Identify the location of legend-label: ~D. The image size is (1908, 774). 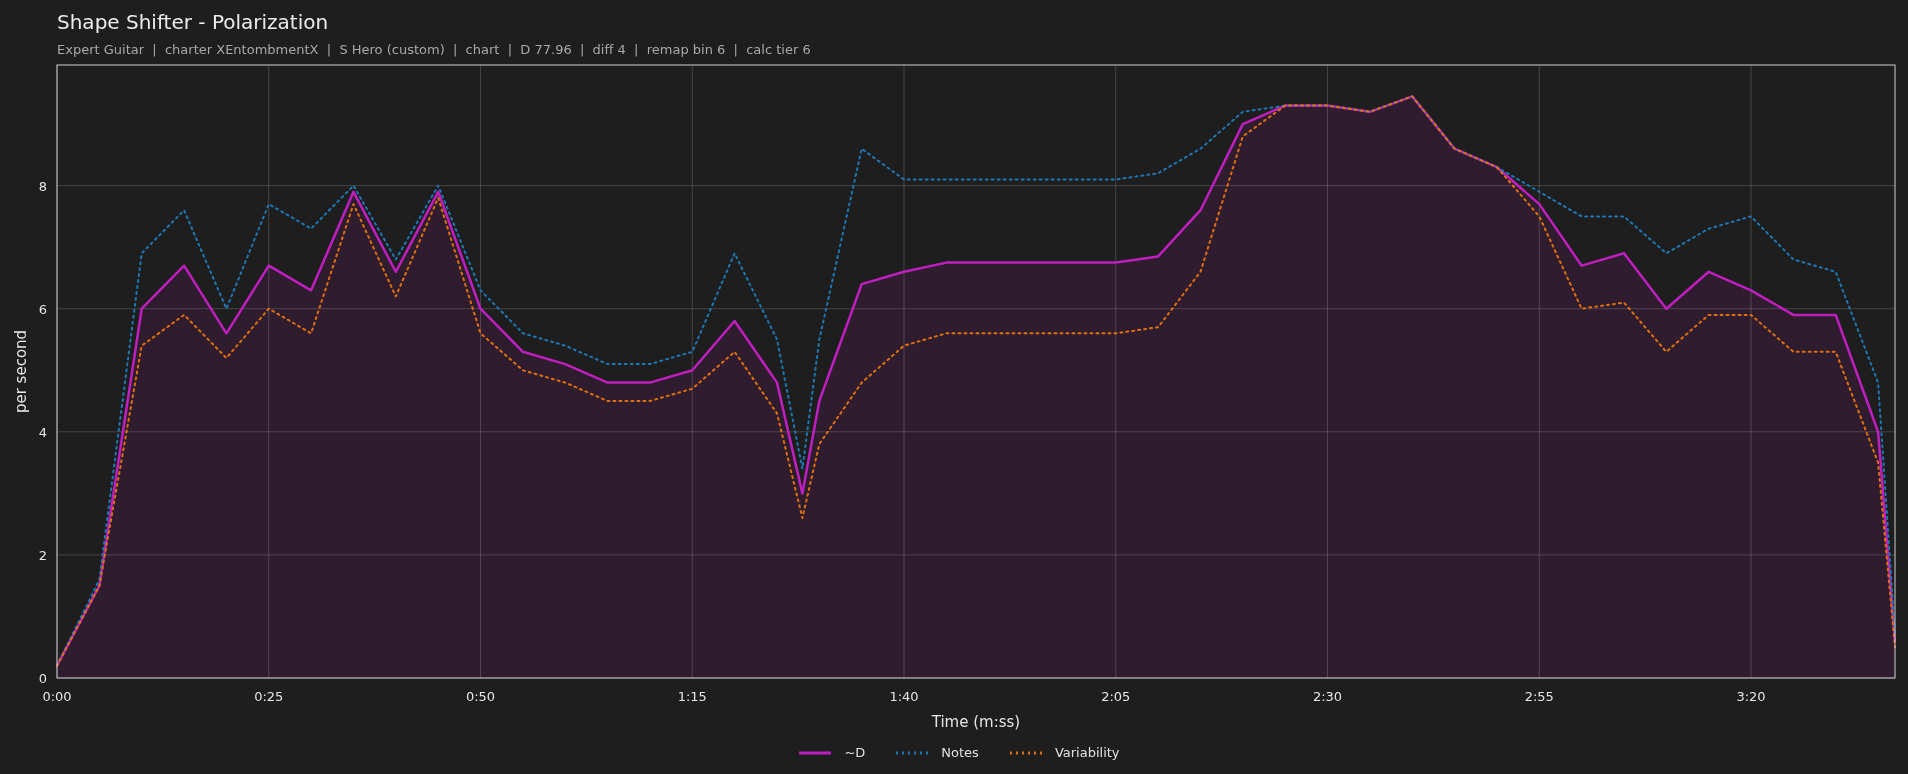
(855, 753).